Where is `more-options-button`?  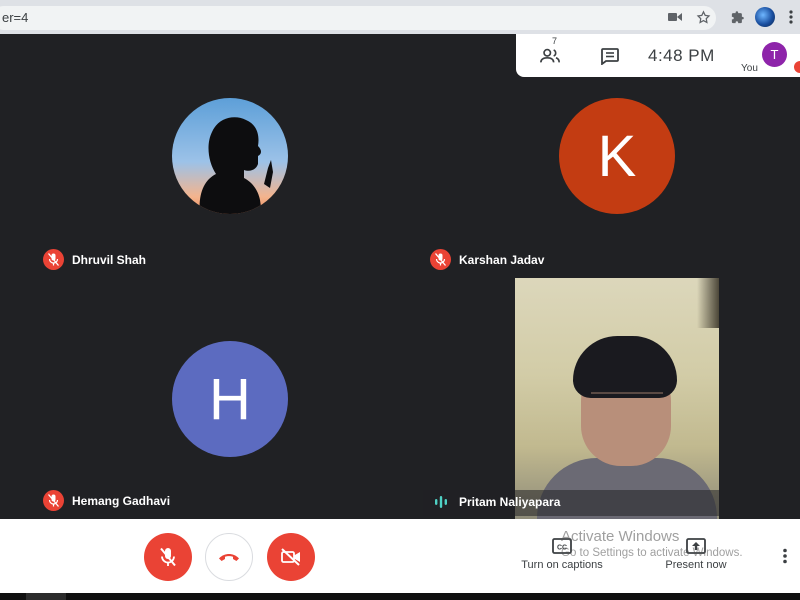 more-options-button is located at coordinates (785, 556).